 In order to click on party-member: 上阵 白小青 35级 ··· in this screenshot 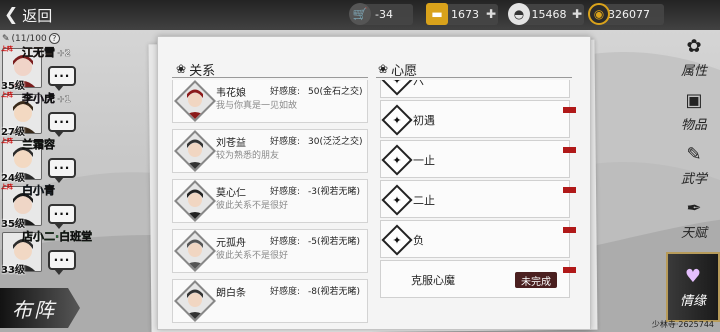, I will do `click(50, 206)`.